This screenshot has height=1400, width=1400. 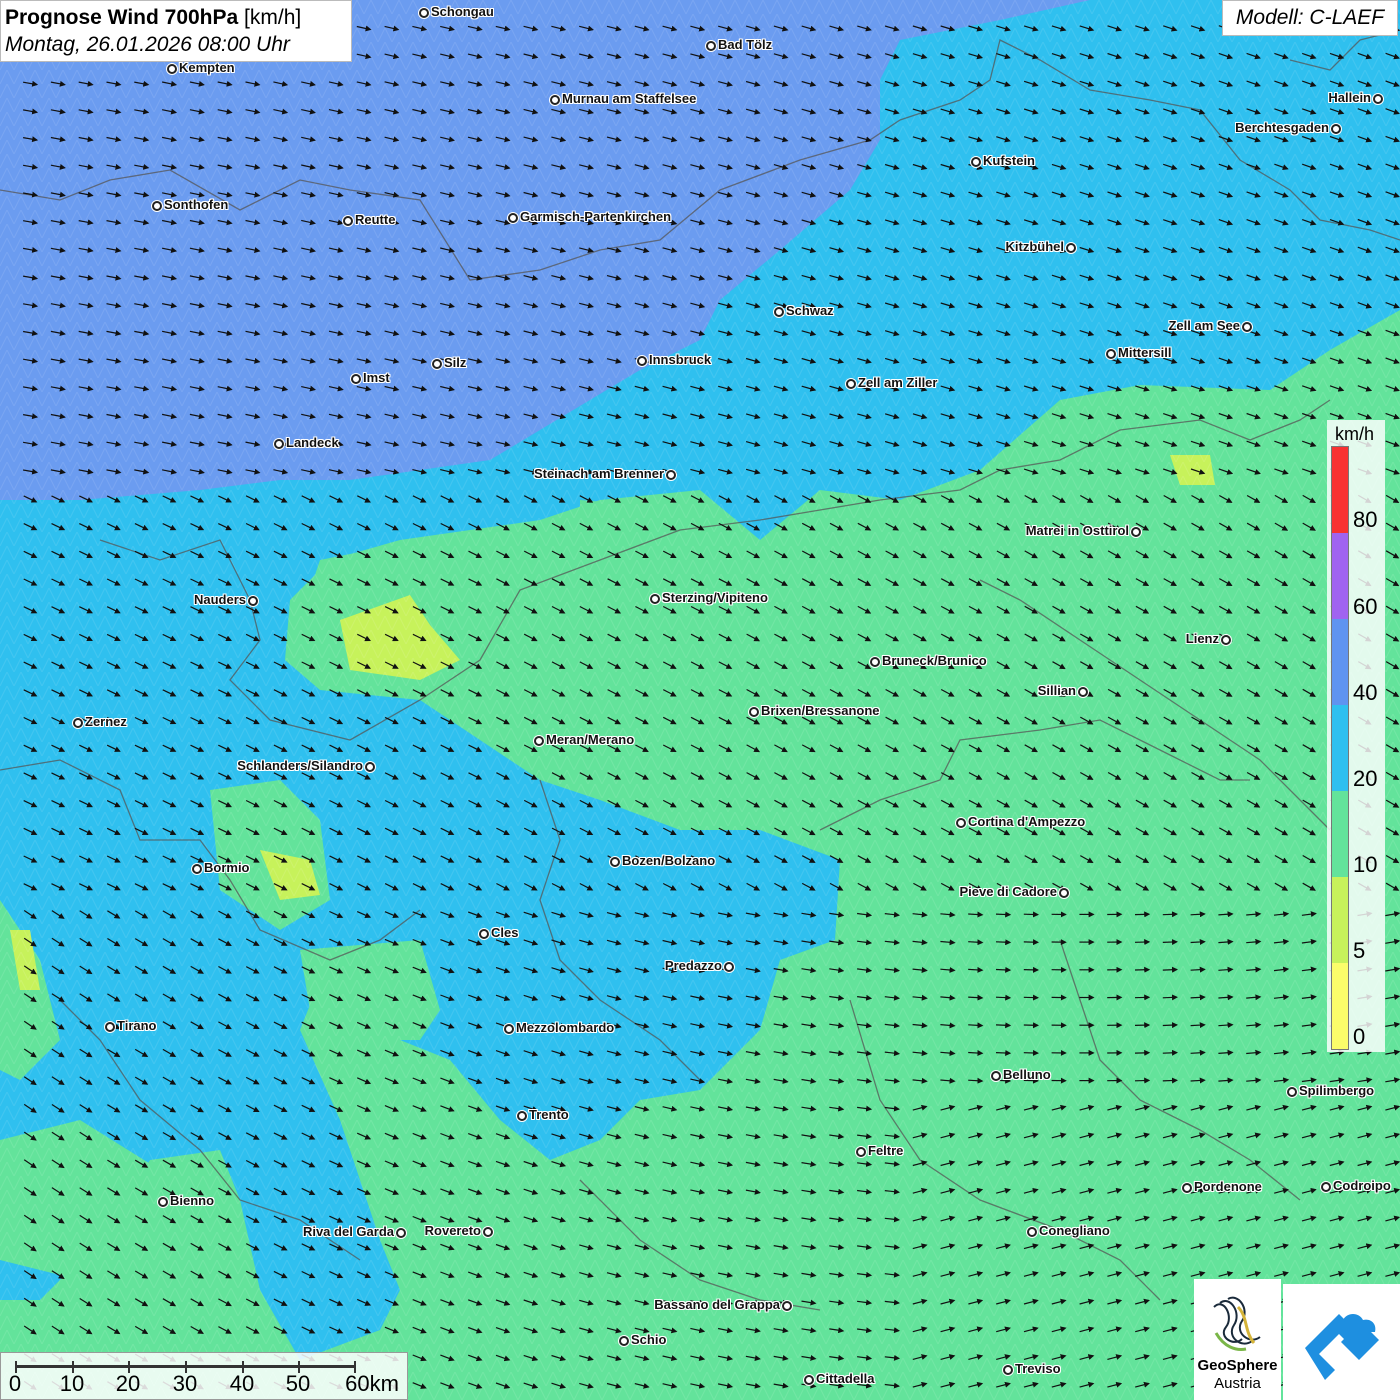 What do you see at coordinates (1015, 892) in the screenshot?
I see `city-marker: Pieve di Cadore` at bounding box center [1015, 892].